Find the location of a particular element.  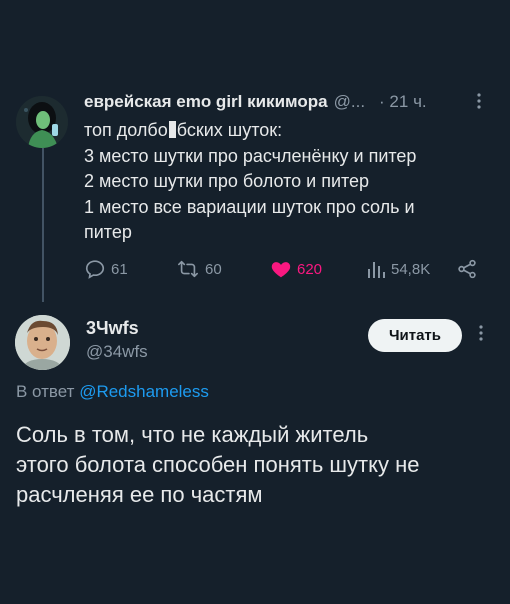

reply-count: 61 is located at coordinates (119, 269).